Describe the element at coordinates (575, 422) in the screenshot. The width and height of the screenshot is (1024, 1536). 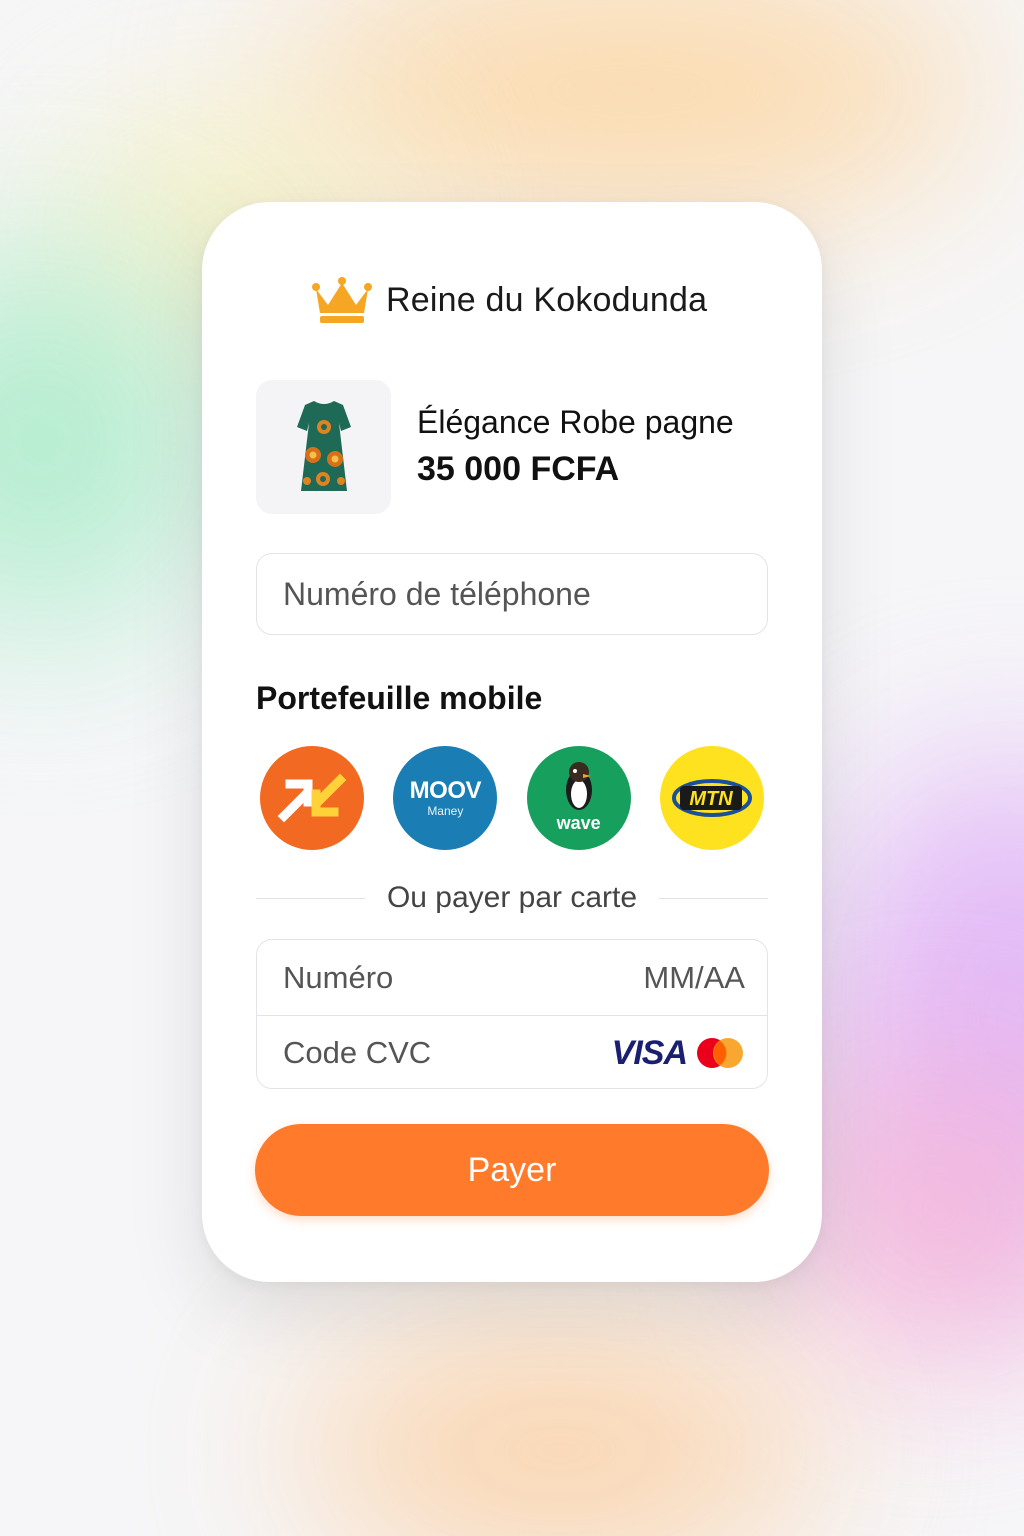
I see `product-name: Élégance Robe pagne` at that location.